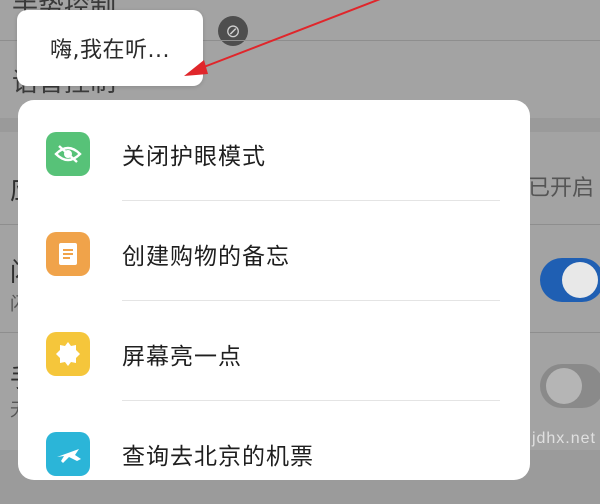 This screenshot has width=600, height=504. What do you see at coordinates (563, 438) in the screenshot?
I see `watermark: jdhx.net` at bounding box center [563, 438].